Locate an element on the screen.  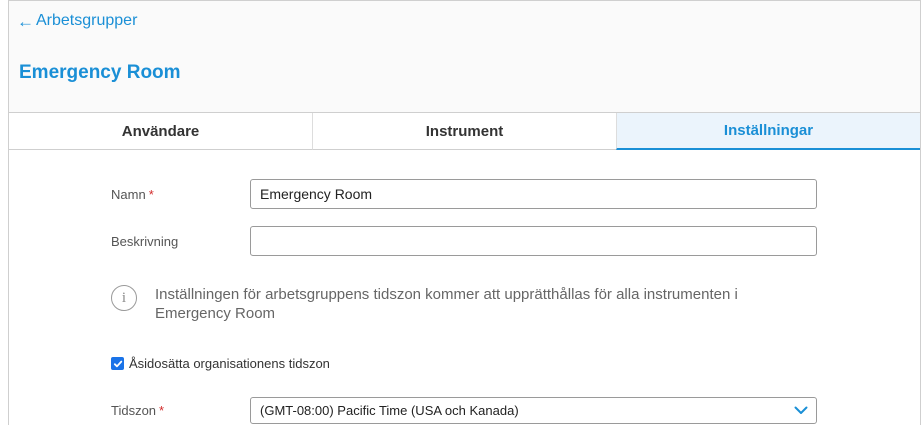
description-label: Beskrivning is located at coordinates (144, 241).